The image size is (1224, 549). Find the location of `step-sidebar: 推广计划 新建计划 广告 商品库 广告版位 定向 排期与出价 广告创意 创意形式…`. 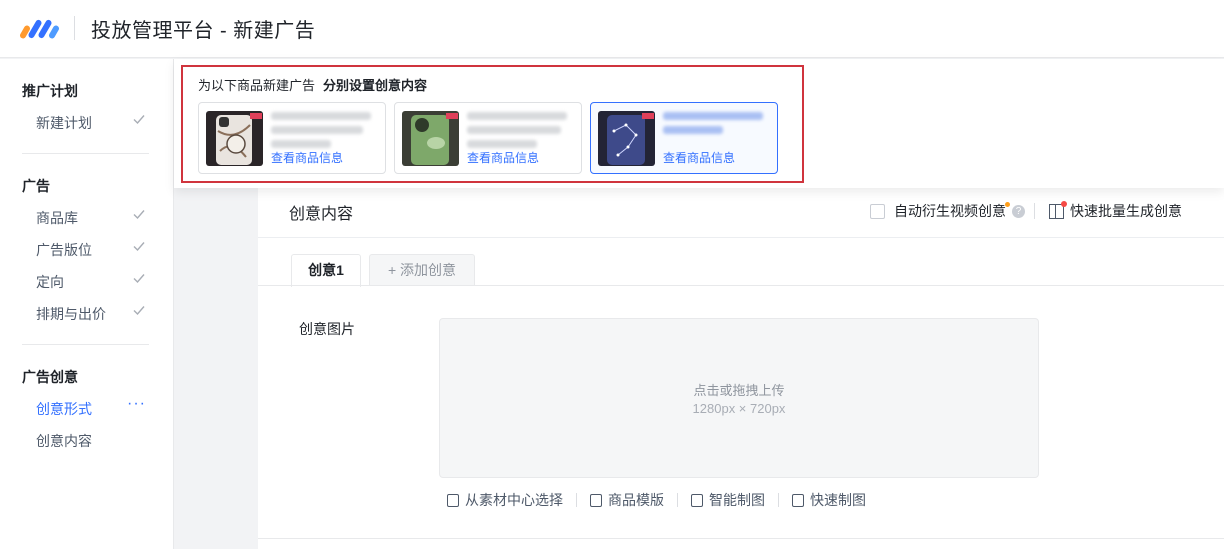

step-sidebar: 推广计划 新建计划 广告 商品库 广告版位 定向 排期与出价 广告创意 创意形式… is located at coordinates (87, 304).